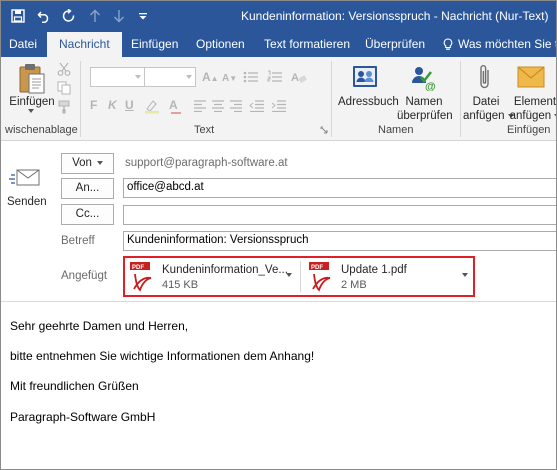 This screenshot has height=470, width=557. I want to click on lightbulb-icon, so click(448, 44).